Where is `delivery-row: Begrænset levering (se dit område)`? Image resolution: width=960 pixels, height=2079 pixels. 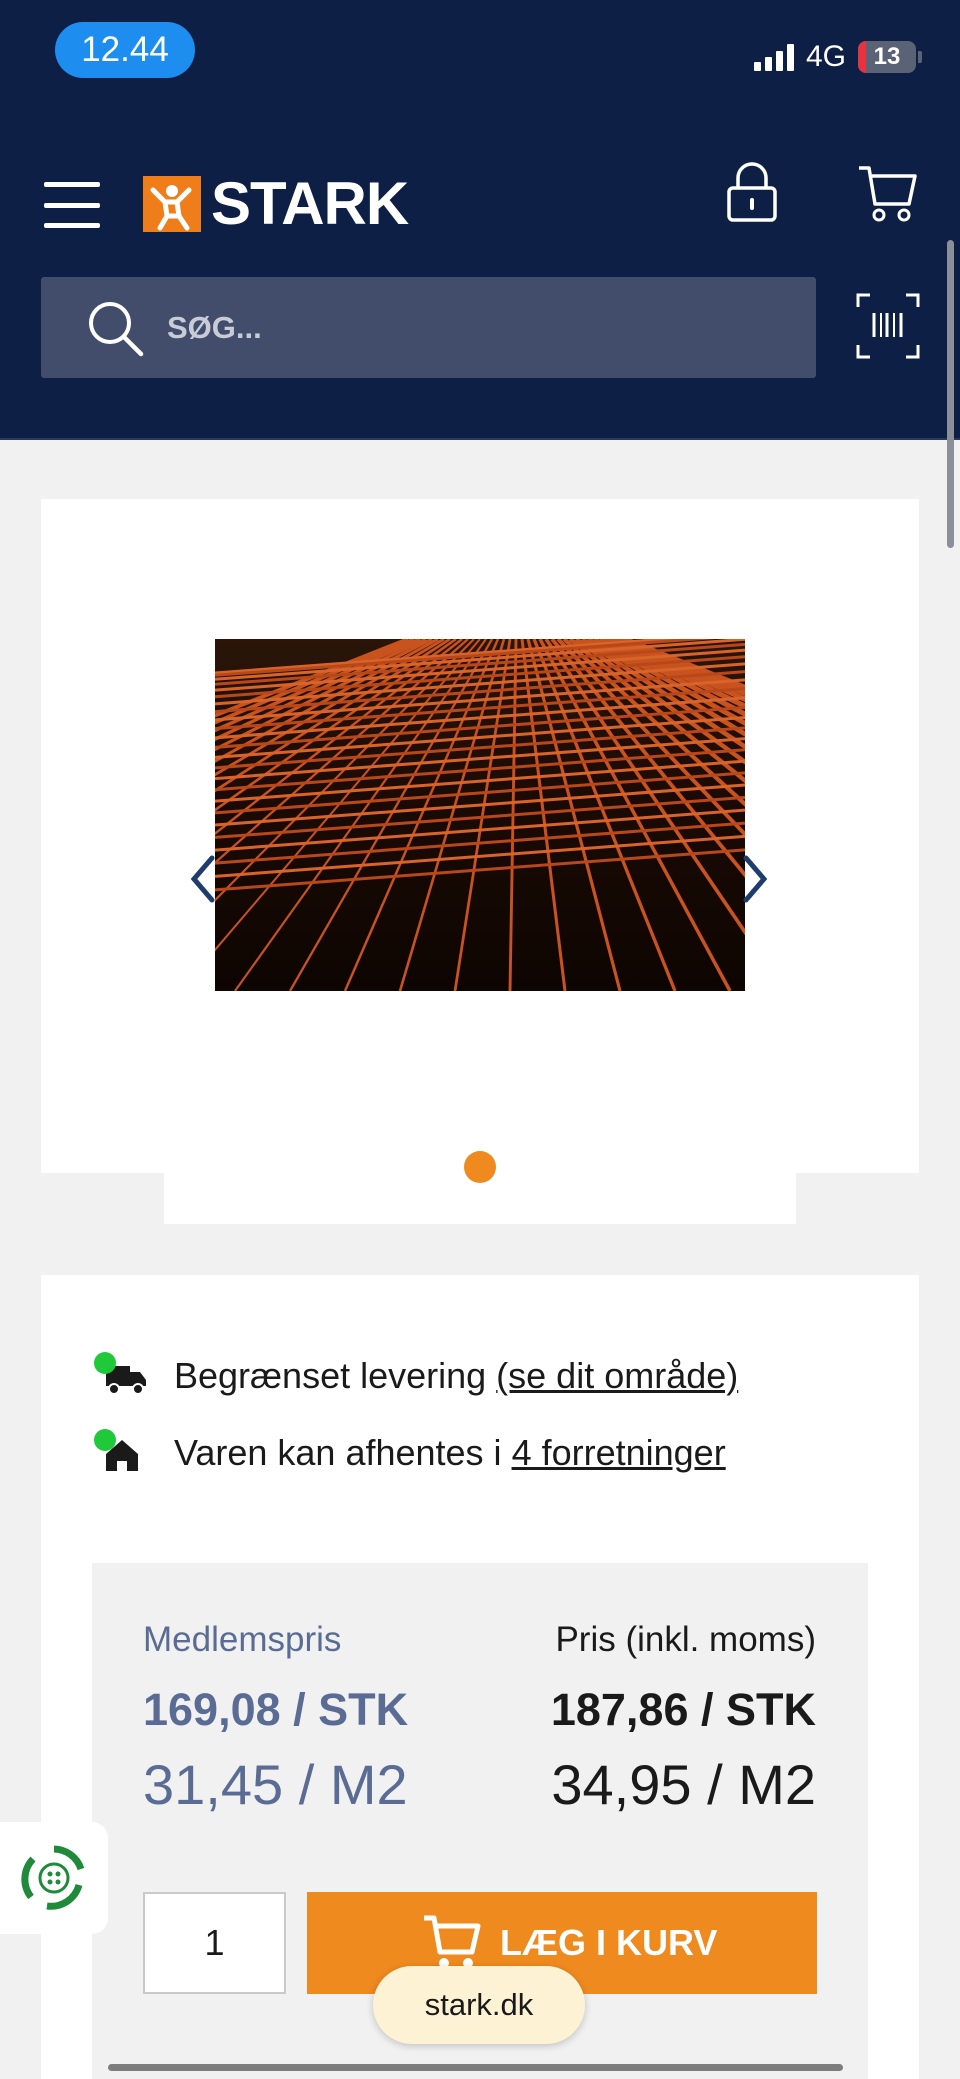
delivery-row: Begrænset levering (se dit område) is located at coordinates (416, 1376).